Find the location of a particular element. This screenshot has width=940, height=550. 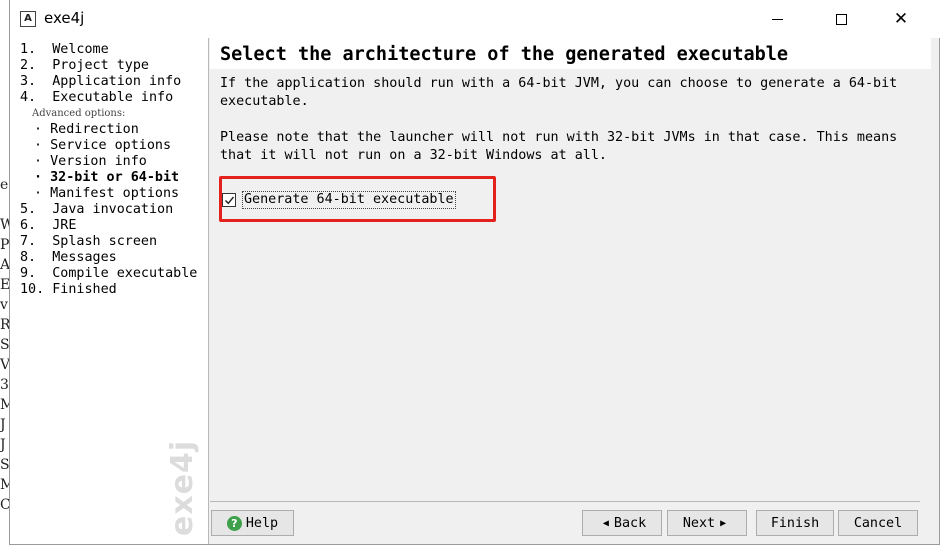

window-title: exe4j is located at coordinates (64, 18).